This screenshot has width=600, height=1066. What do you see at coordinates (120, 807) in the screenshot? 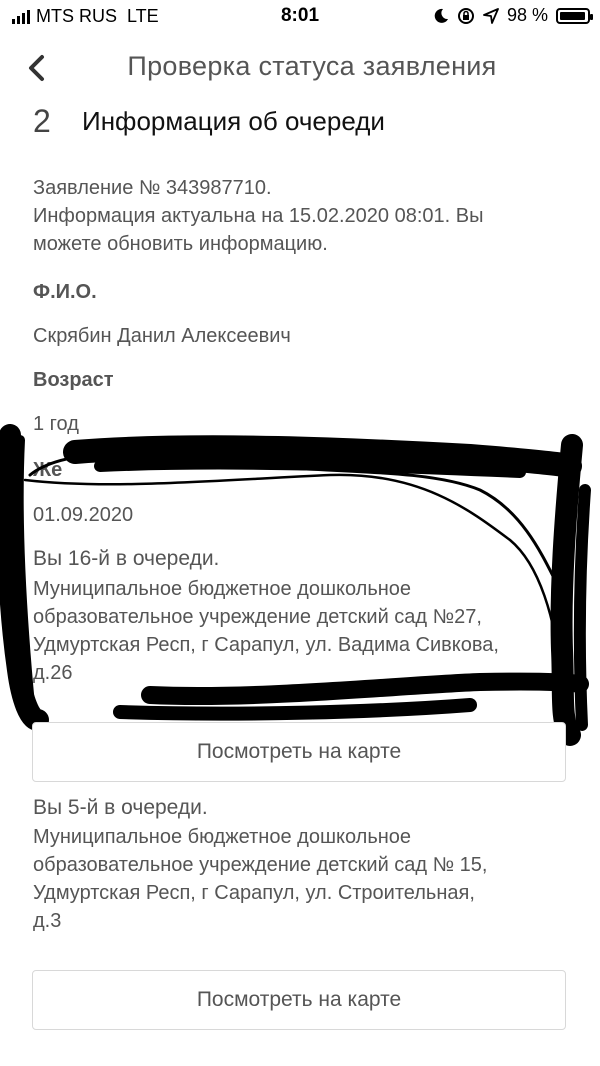
I see `queue-2-position: Вы 5-й в очереди.` at bounding box center [120, 807].